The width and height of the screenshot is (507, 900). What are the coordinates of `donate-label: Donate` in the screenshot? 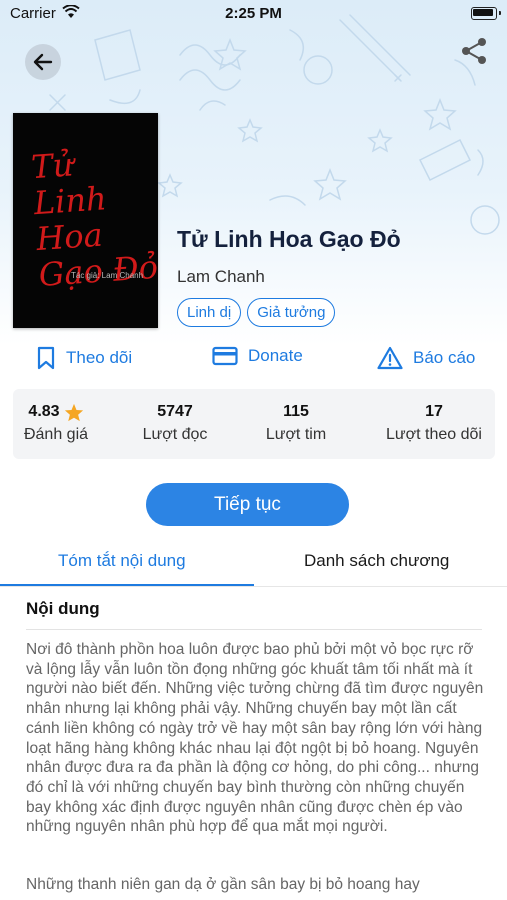 It's located at (275, 355).